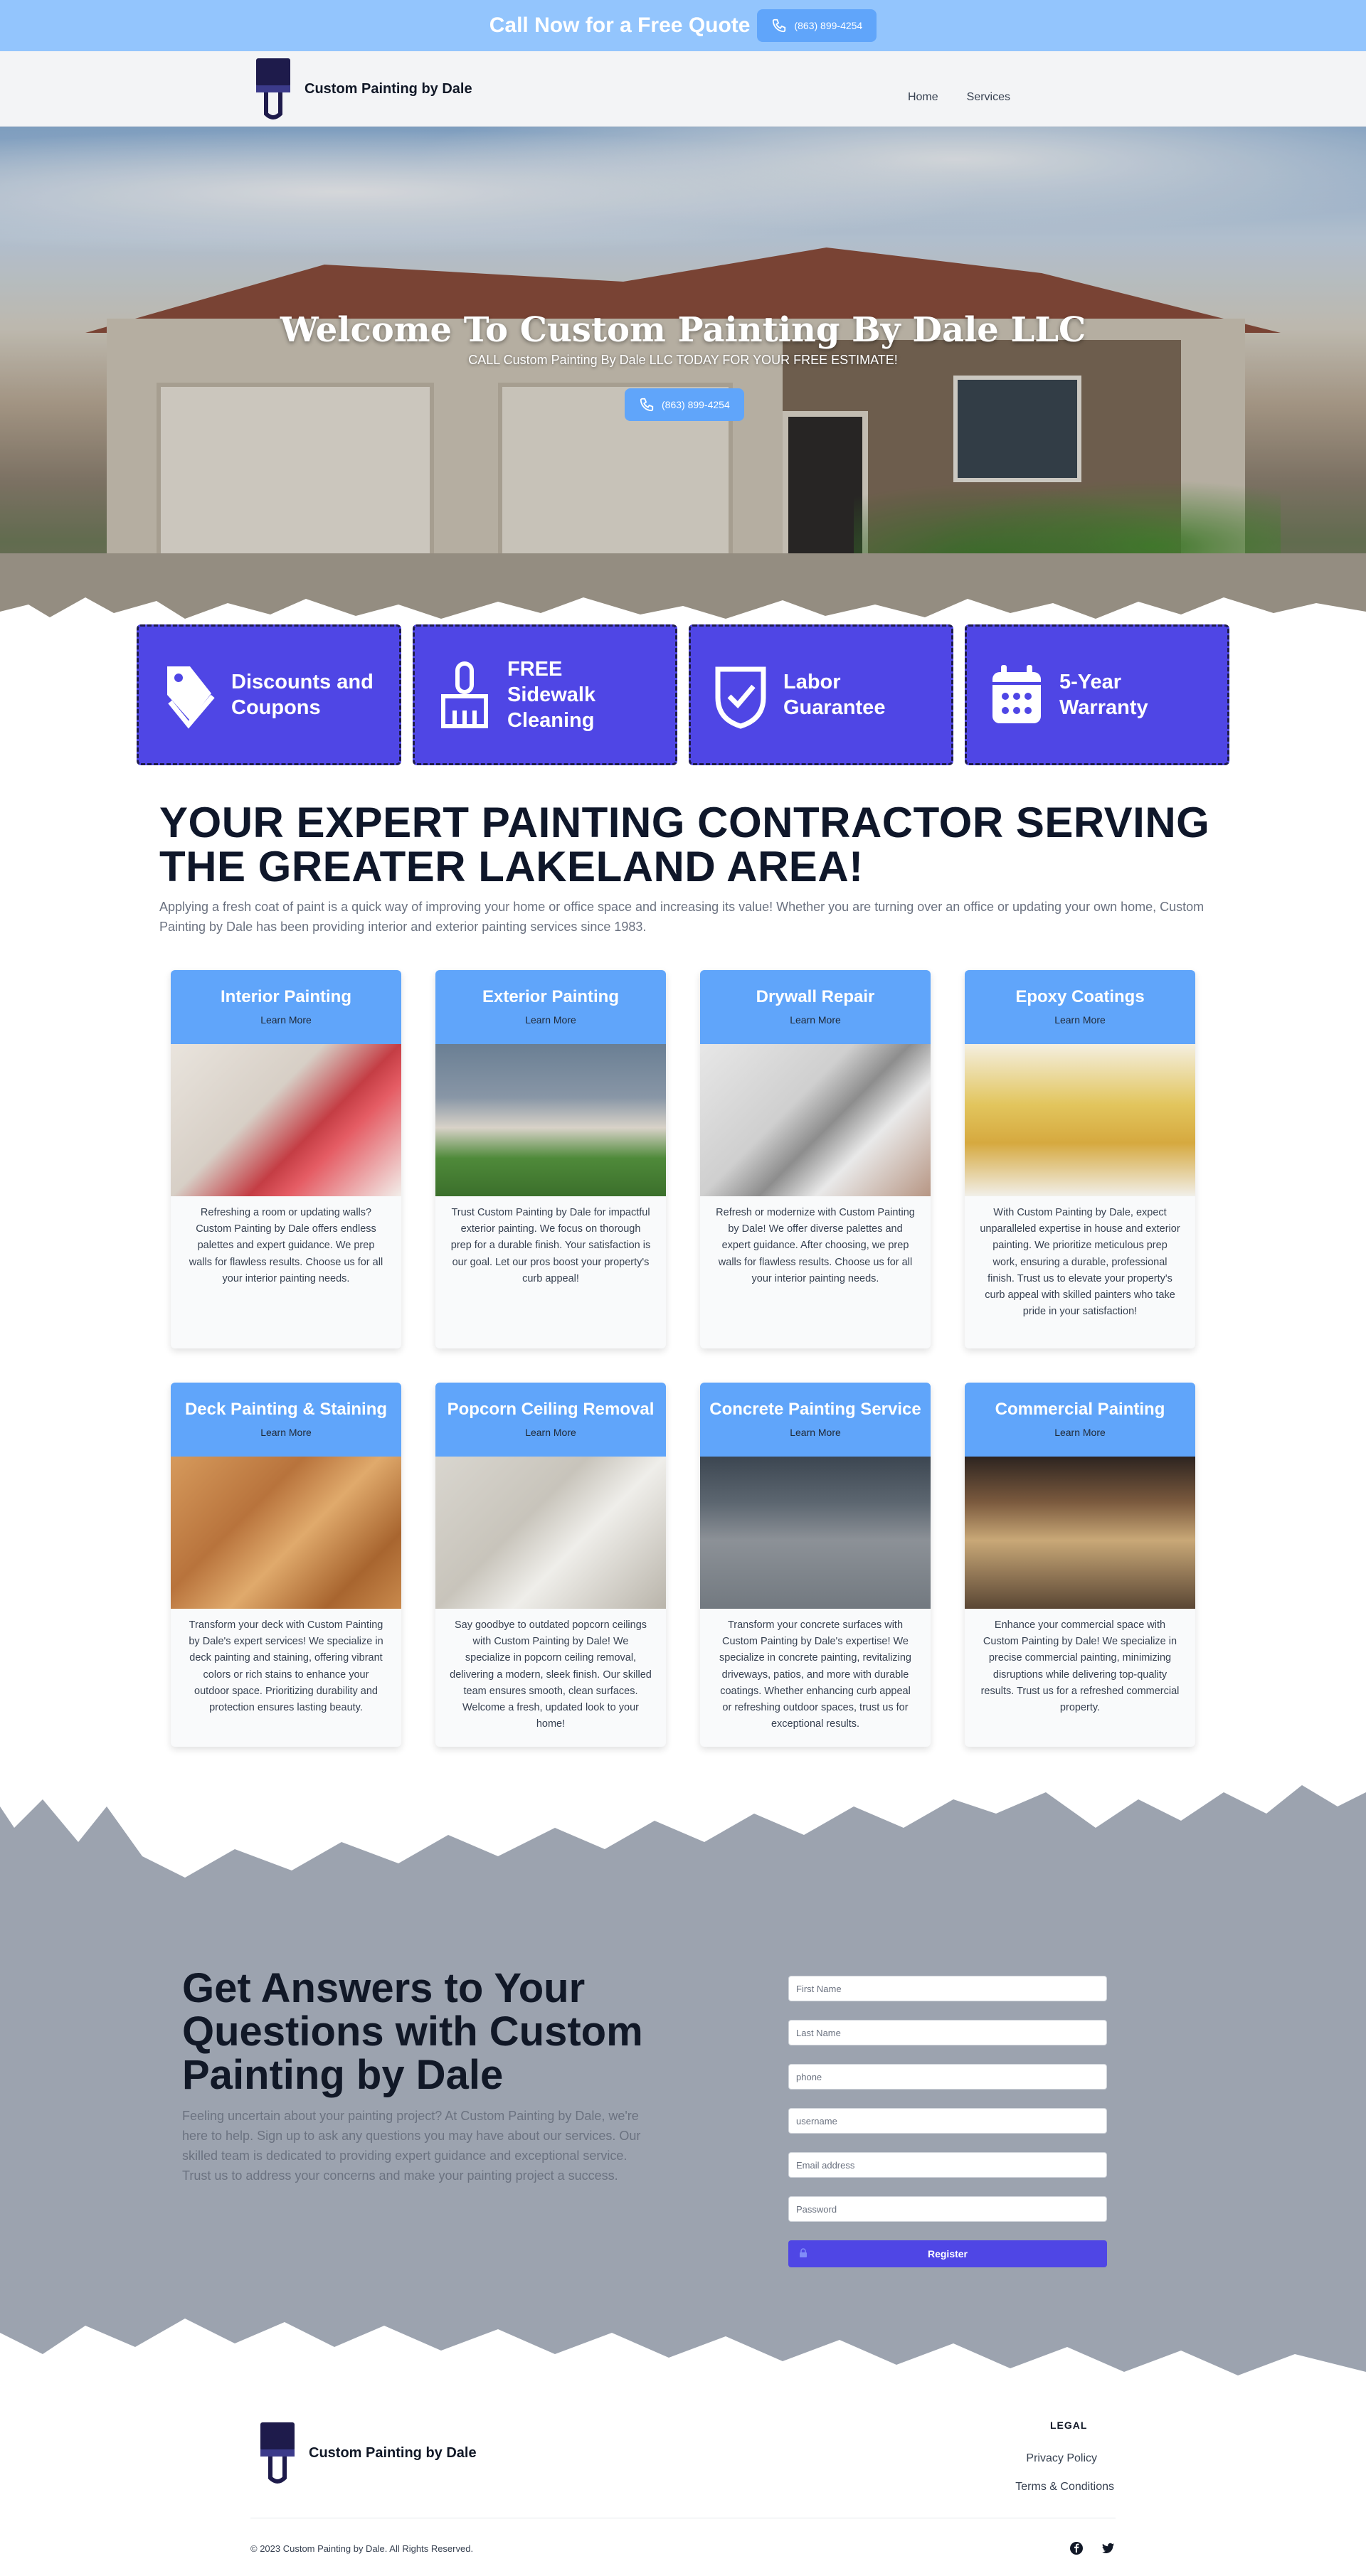 The height and width of the screenshot is (2576, 1366). I want to click on feature-sidewalk: FREE Sidewalk Cleaning, so click(545, 694).